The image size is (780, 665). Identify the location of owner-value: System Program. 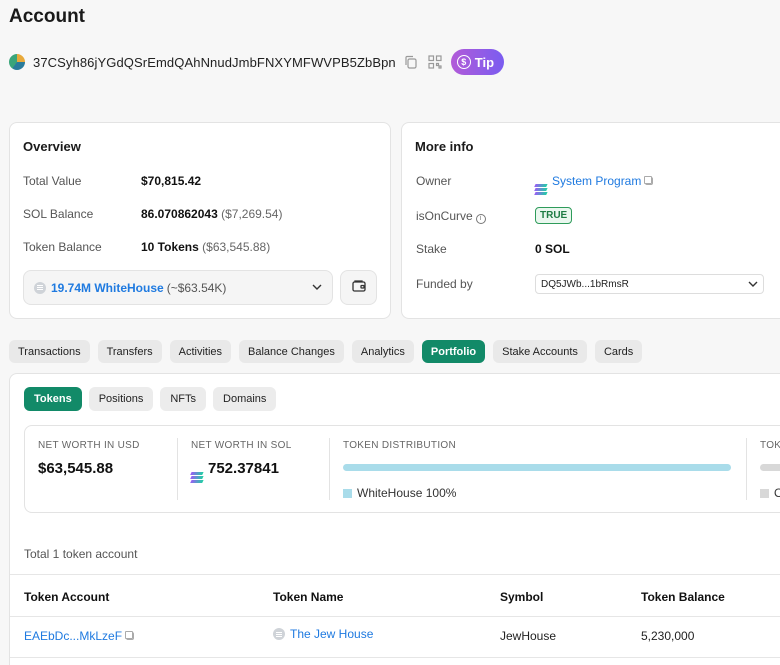
(594, 184).